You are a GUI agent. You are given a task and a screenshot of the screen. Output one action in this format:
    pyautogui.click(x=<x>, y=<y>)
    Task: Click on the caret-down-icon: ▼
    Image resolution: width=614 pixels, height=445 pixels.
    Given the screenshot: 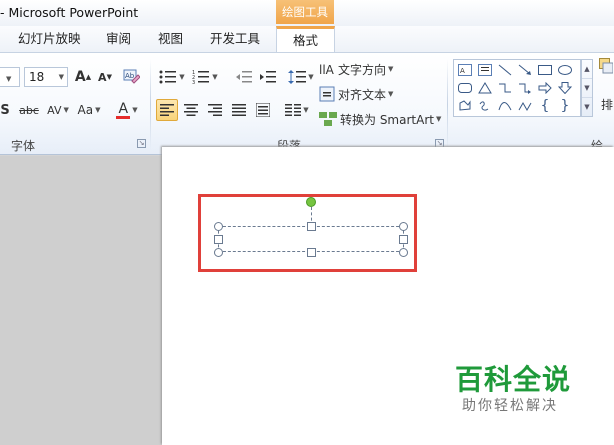 What is the action you would take?
    pyautogui.click(x=109, y=77)
    